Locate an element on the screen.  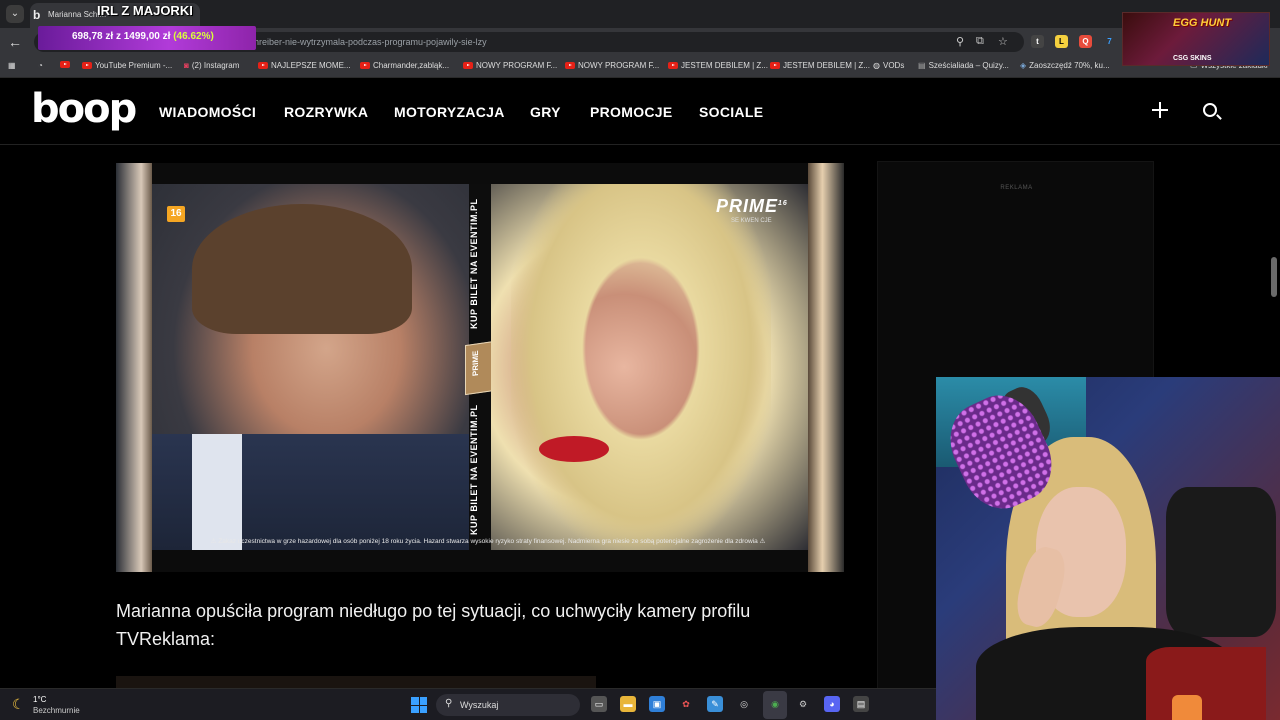
steam-icon: ◈ is located at coordinates (1023, 65).